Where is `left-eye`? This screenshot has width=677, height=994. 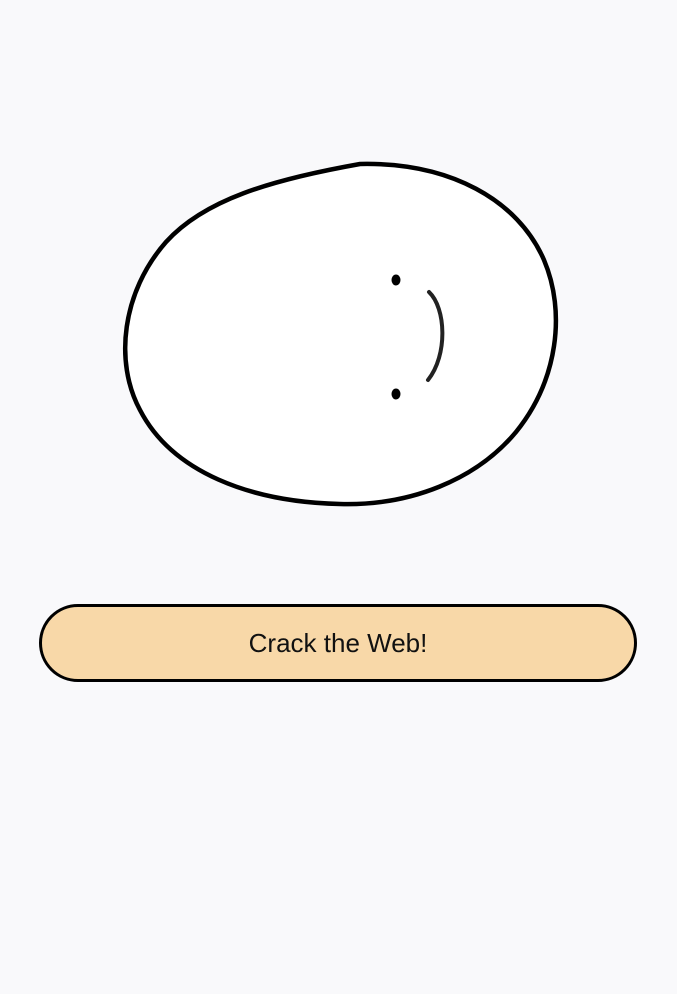 left-eye is located at coordinates (396, 280).